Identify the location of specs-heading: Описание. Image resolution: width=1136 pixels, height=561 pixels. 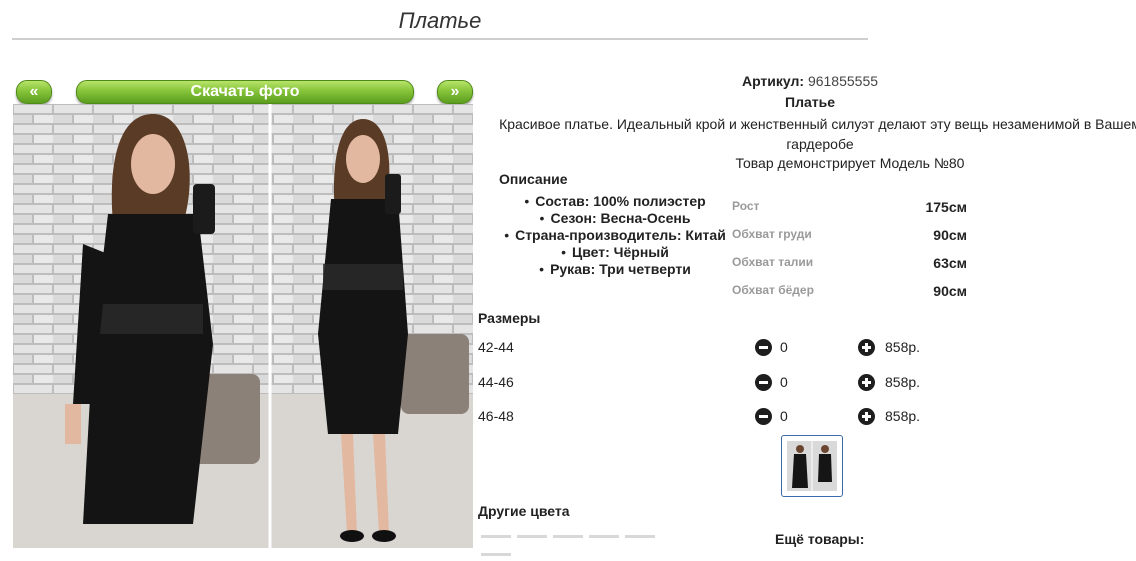
(533, 179).